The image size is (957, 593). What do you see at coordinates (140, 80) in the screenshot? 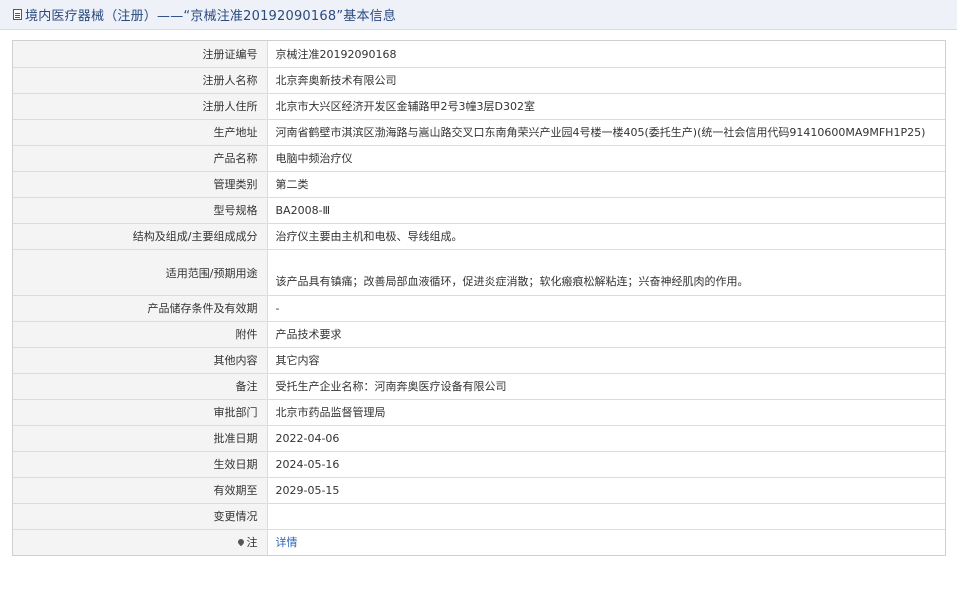
I see `row-label: 注册人名称` at bounding box center [140, 80].